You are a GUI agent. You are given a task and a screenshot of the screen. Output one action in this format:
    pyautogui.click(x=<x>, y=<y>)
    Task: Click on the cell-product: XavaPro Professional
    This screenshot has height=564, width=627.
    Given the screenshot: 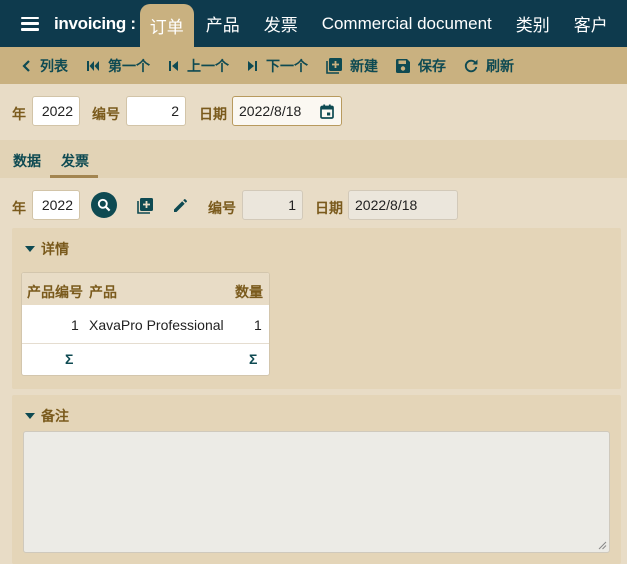 What is the action you would take?
    pyautogui.click(x=156, y=325)
    